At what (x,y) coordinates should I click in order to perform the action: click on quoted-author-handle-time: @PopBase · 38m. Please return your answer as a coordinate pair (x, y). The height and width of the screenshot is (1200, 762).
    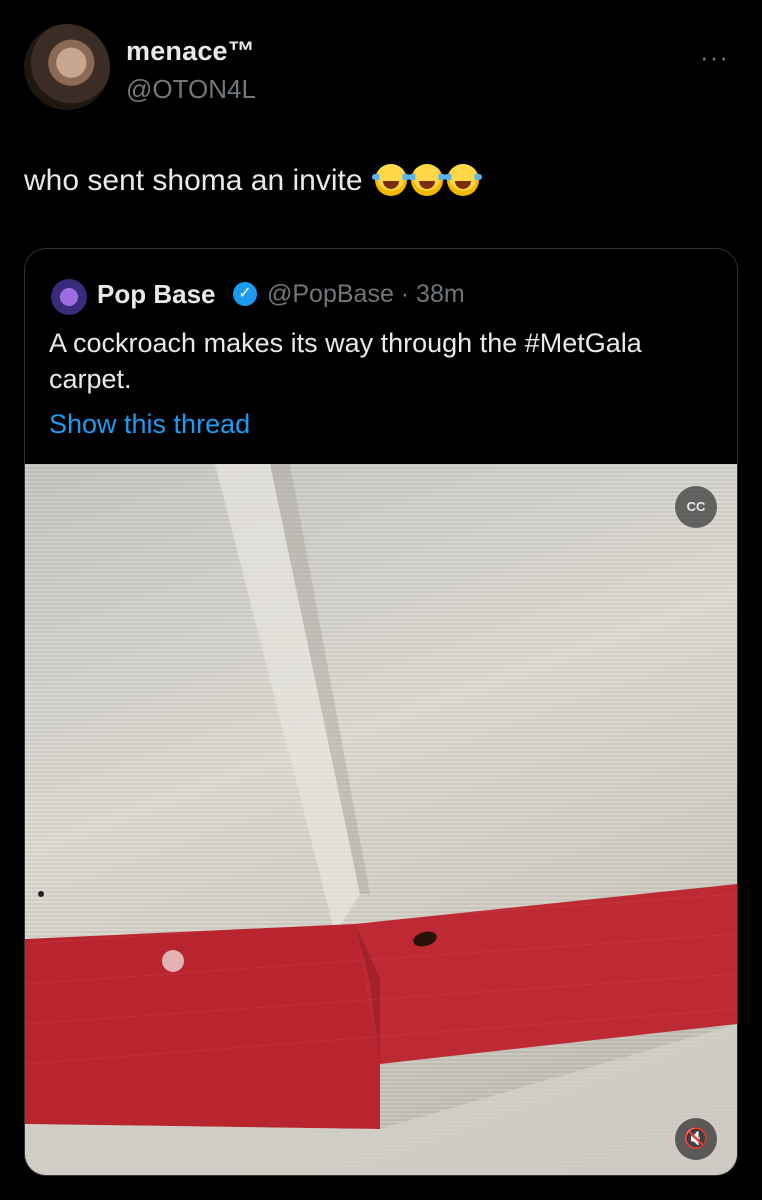
    Looking at the image, I should click on (366, 294).